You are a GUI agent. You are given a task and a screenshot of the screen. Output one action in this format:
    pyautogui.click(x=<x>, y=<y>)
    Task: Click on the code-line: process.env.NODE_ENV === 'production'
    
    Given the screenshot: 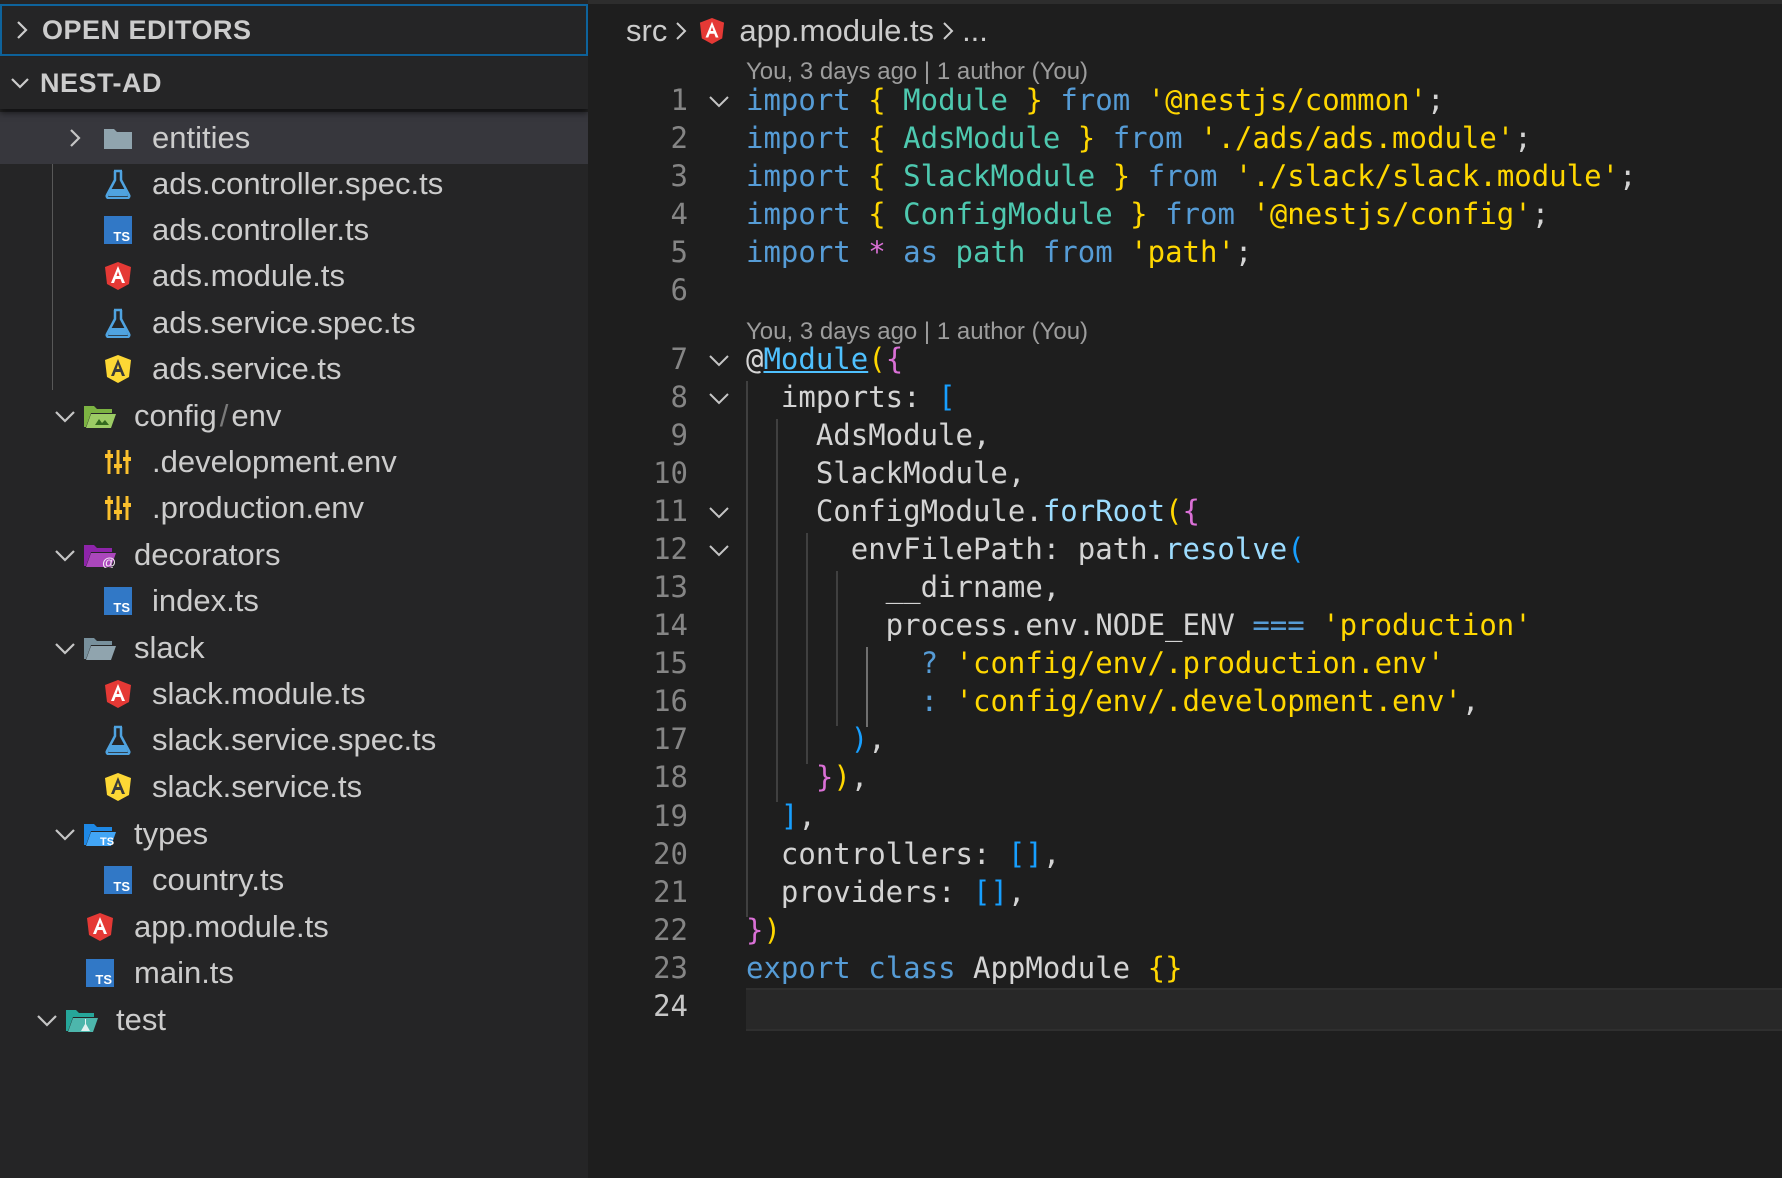 What is the action you would take?
    pyautogui.click(x=1139, y=625)
    